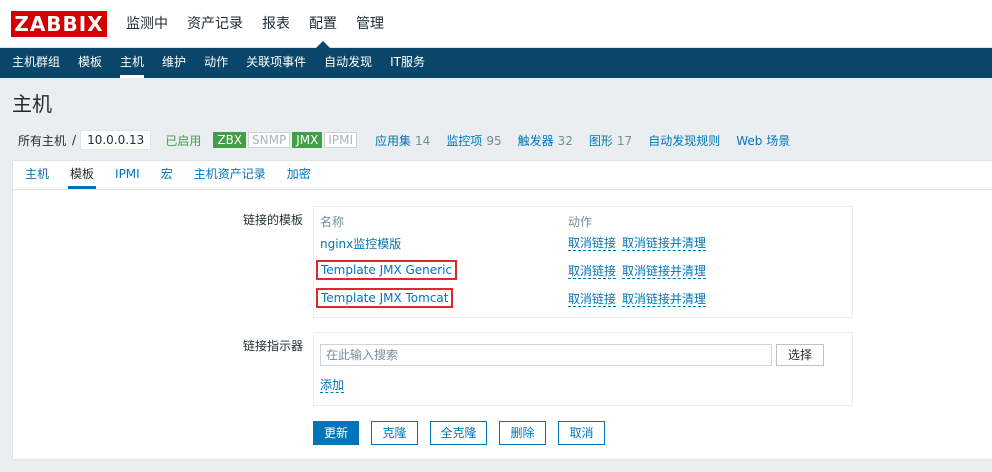 The width and height of the screenshot is (992, 472). Describe the element at coordinates (59, 24) in the screenshot. I see `zabbix-logo: ZABBIX` at that location.